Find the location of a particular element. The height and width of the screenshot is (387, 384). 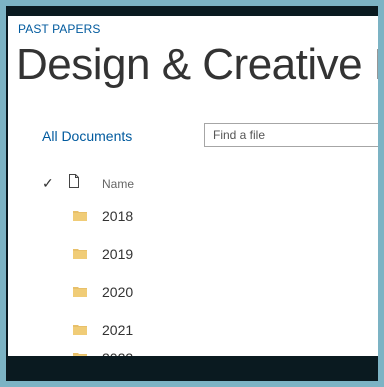

search-box is located at coordinates (291, 135).